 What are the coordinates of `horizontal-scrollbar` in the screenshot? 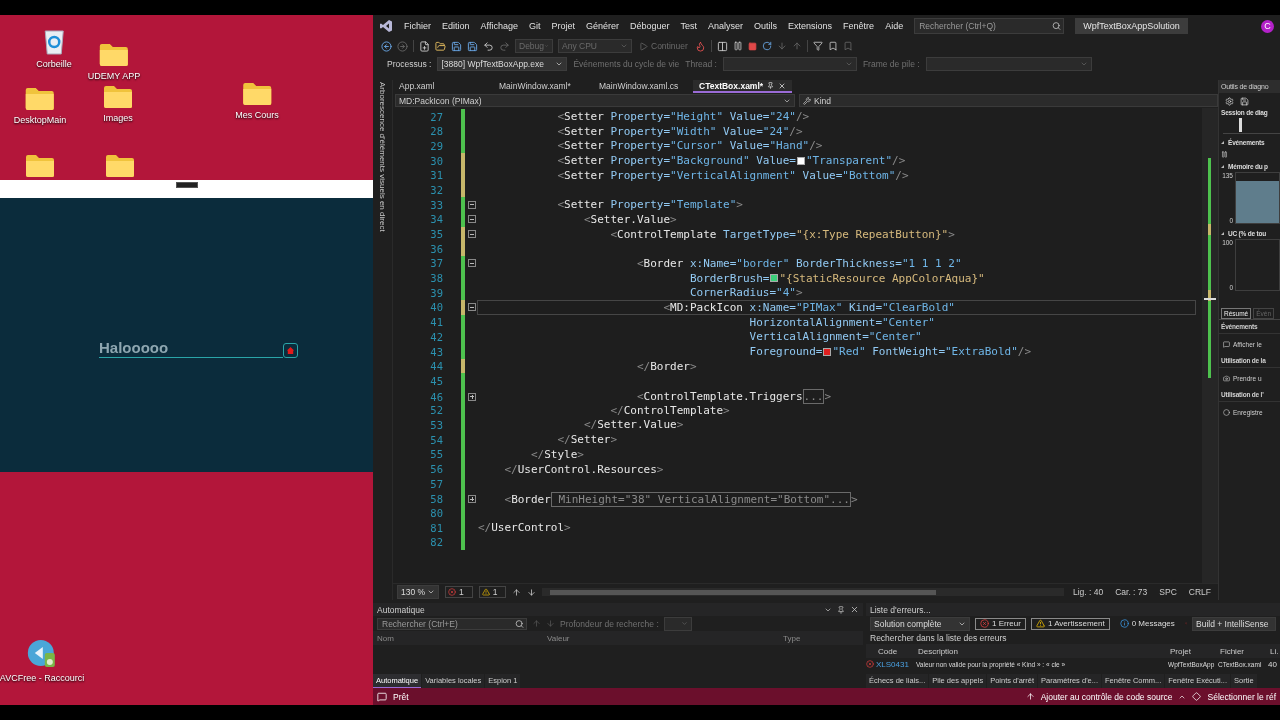 It's located at (803, 592).